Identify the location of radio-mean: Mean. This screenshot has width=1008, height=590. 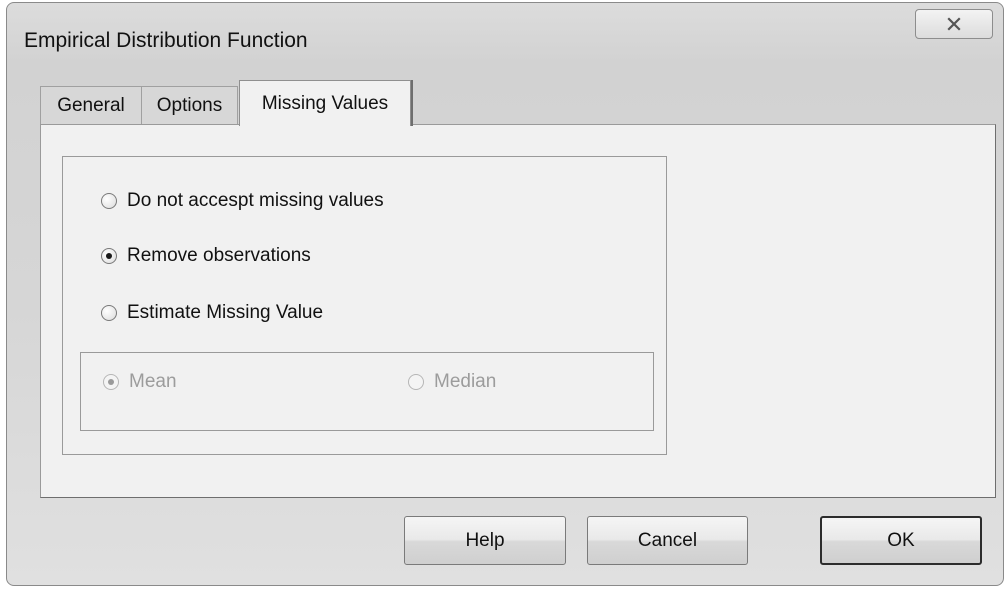
(140, 382).